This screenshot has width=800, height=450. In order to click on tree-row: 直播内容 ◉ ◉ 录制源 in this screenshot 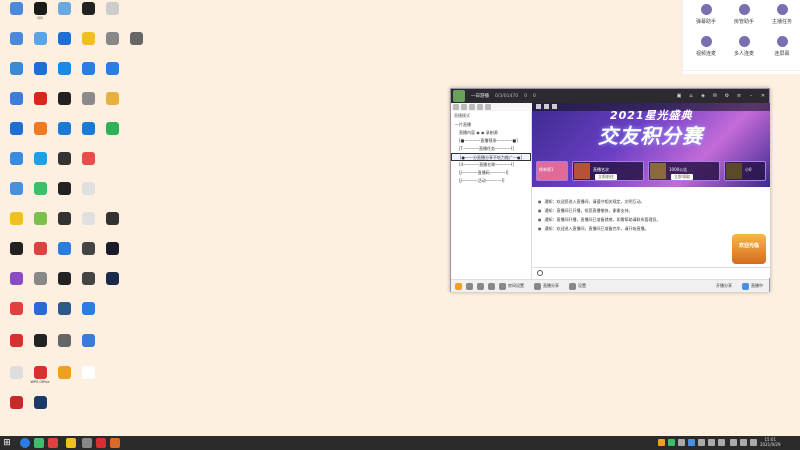, I will do `click(491, 133)`.